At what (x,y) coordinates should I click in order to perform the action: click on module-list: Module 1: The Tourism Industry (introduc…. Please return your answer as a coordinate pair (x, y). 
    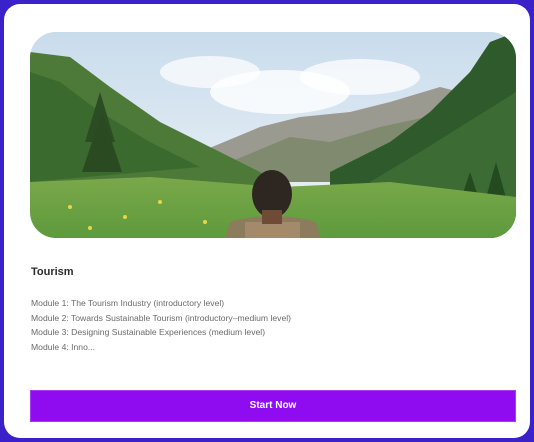
    Looking at the image, I should click on (161, 325).